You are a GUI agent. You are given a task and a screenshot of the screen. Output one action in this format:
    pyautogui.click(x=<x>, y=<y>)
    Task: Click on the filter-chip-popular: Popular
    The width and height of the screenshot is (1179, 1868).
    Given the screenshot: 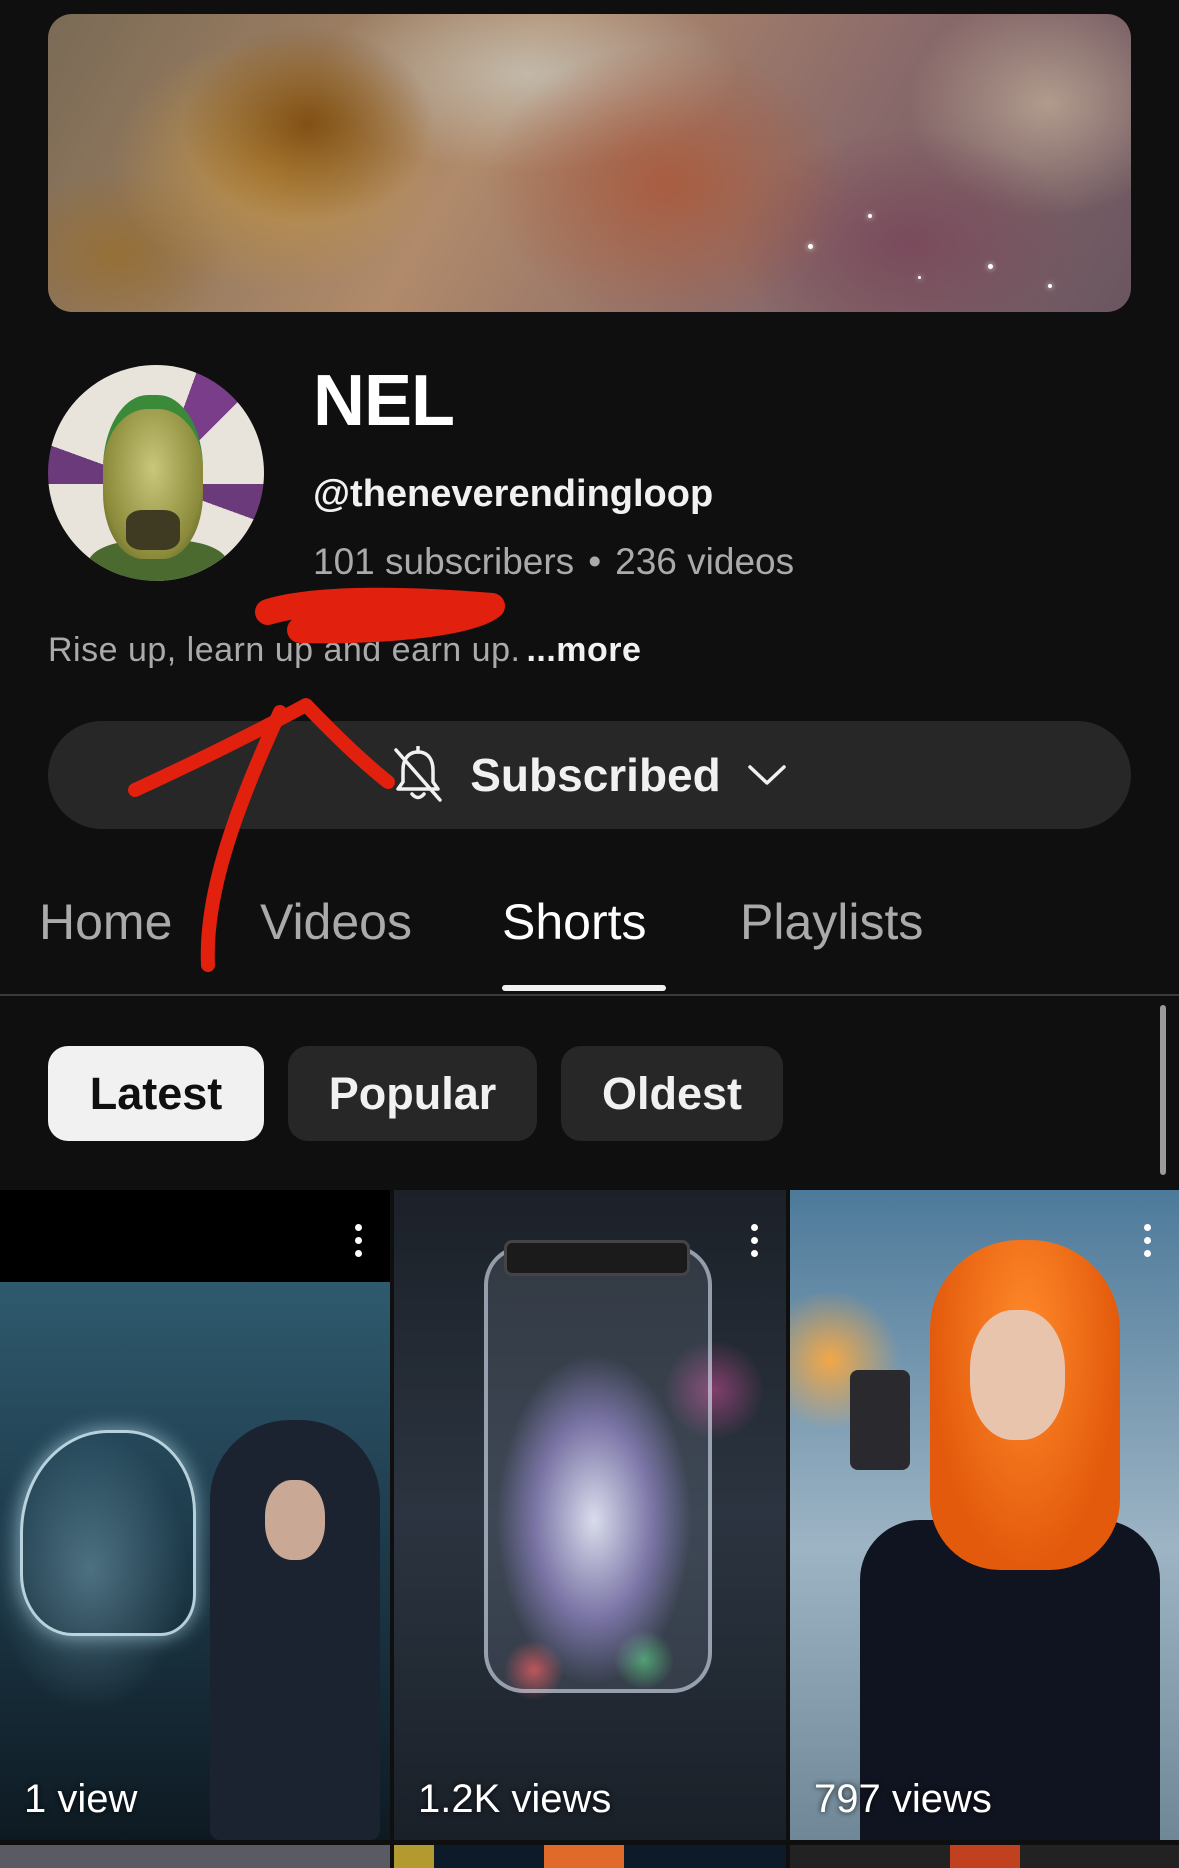 What is the action you would take?
    pyautogui.click(x=412, y=1093)
    